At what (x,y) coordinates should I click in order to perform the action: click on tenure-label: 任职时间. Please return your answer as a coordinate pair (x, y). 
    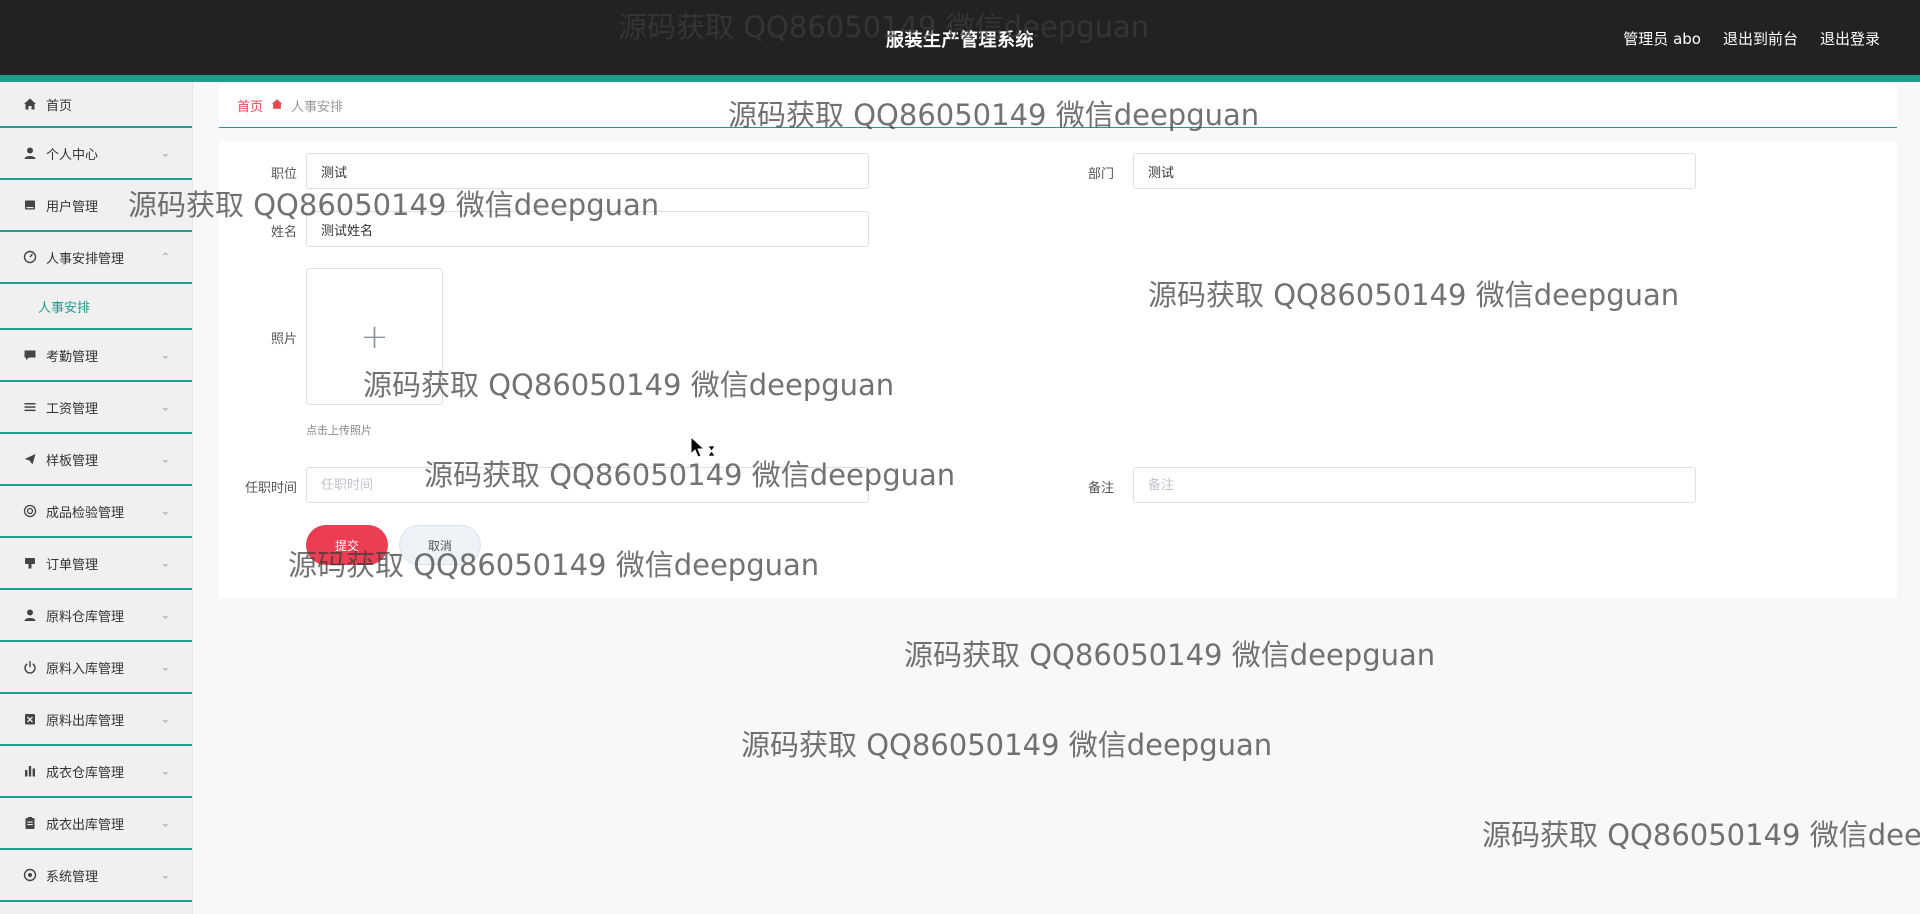
    Looking at the image, I should click on (270, 488).